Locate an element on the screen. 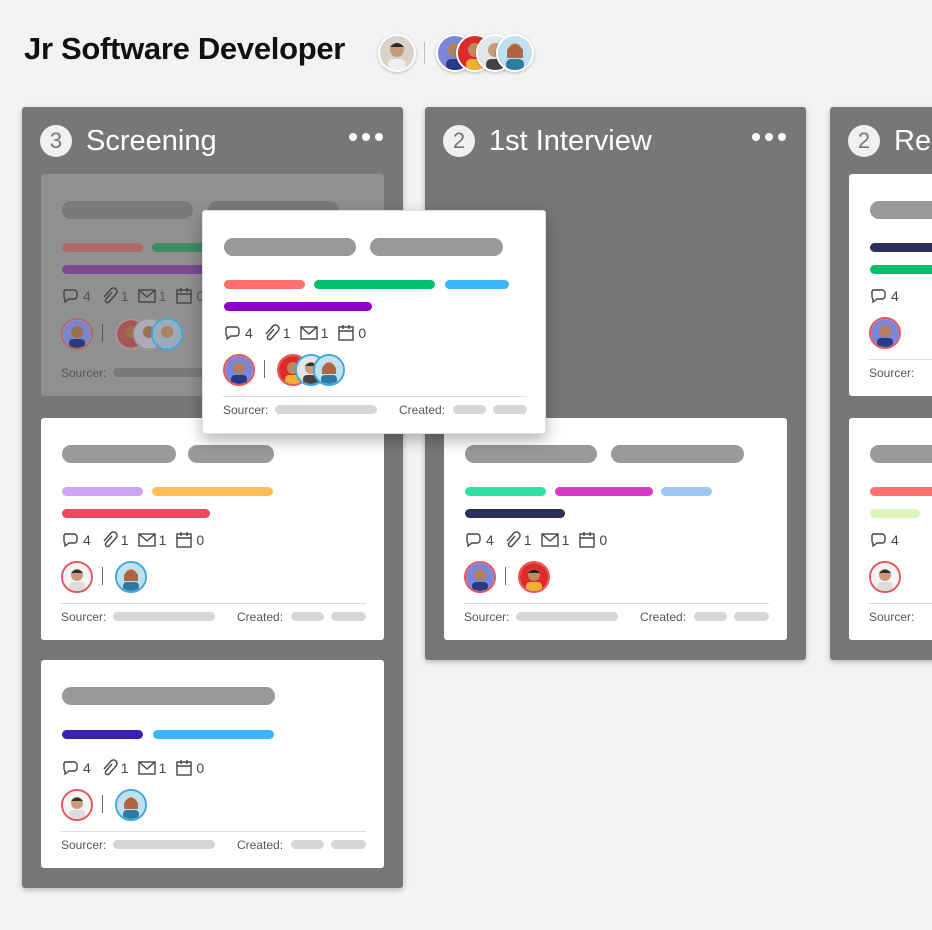 This screenshot has height=930, width=932. column-count: 3 is located at coordinates (56, 141).